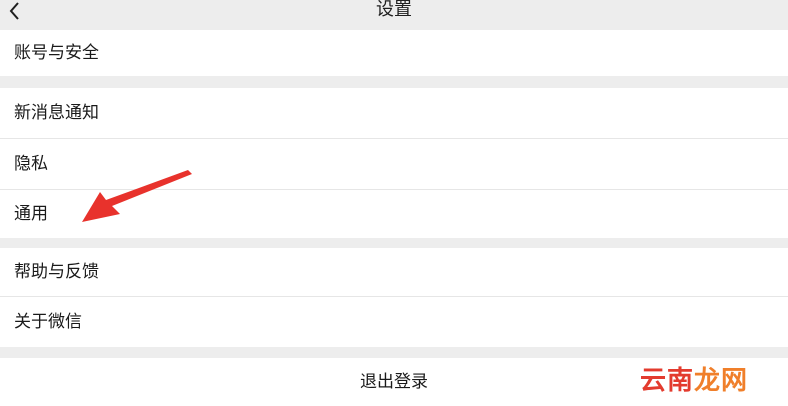  Describe the element at coordinates (394, 113) in the screenshot. I see `settings-item-notifications: 新消息通知` at that location.